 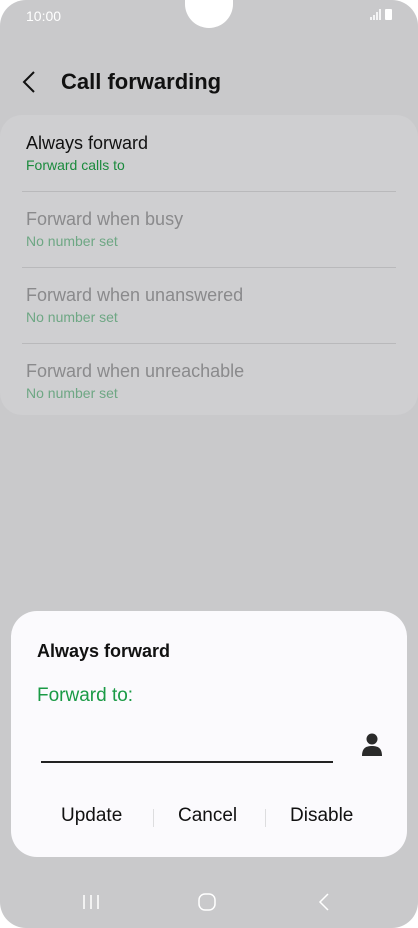 I want to click on status-icons, so click(x=381, y=14).